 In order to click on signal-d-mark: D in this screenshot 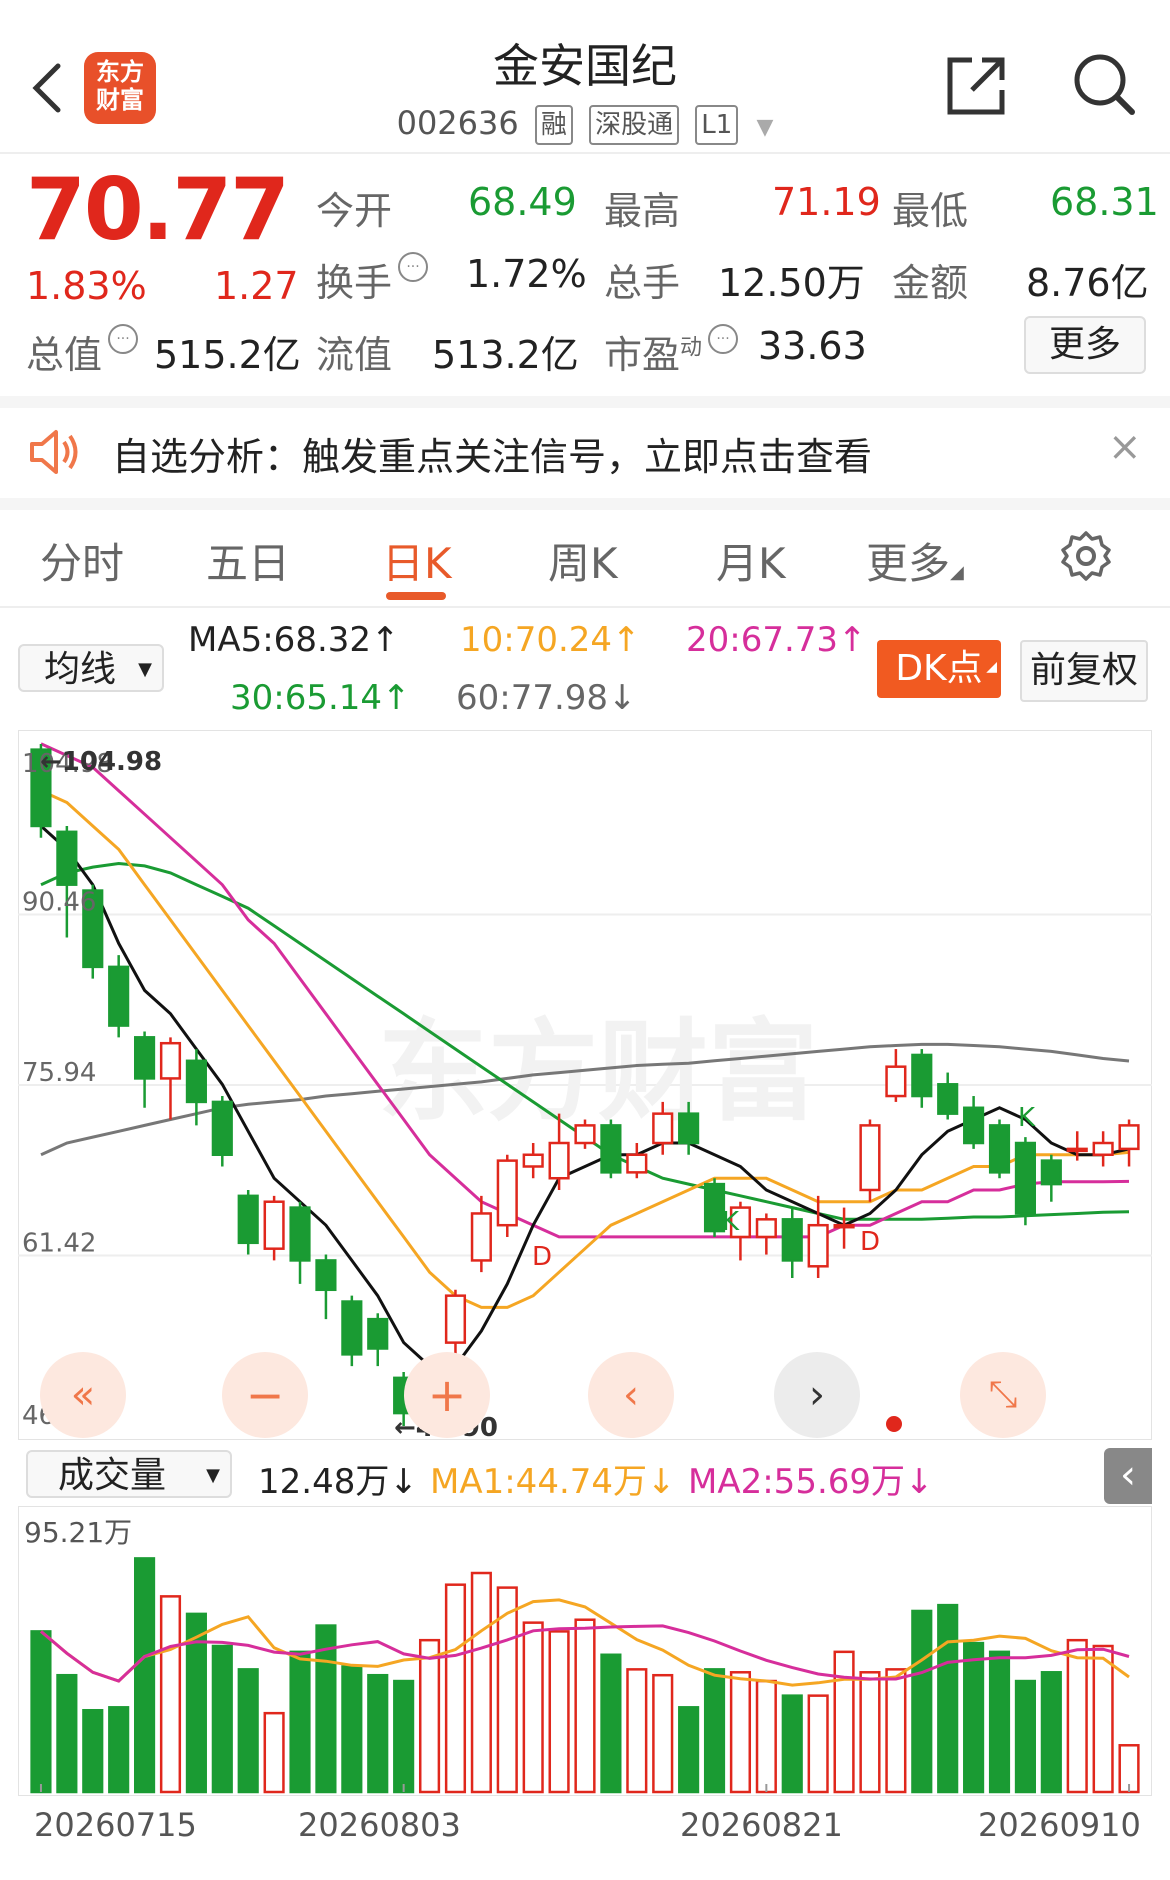, I will do `click(870, 1242)`.